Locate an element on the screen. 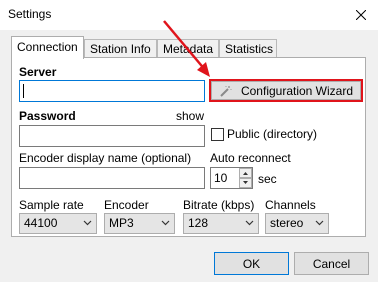 The width and height of the screenshot is (378, 282). spin-down-button is located at coordinates (245, 183).